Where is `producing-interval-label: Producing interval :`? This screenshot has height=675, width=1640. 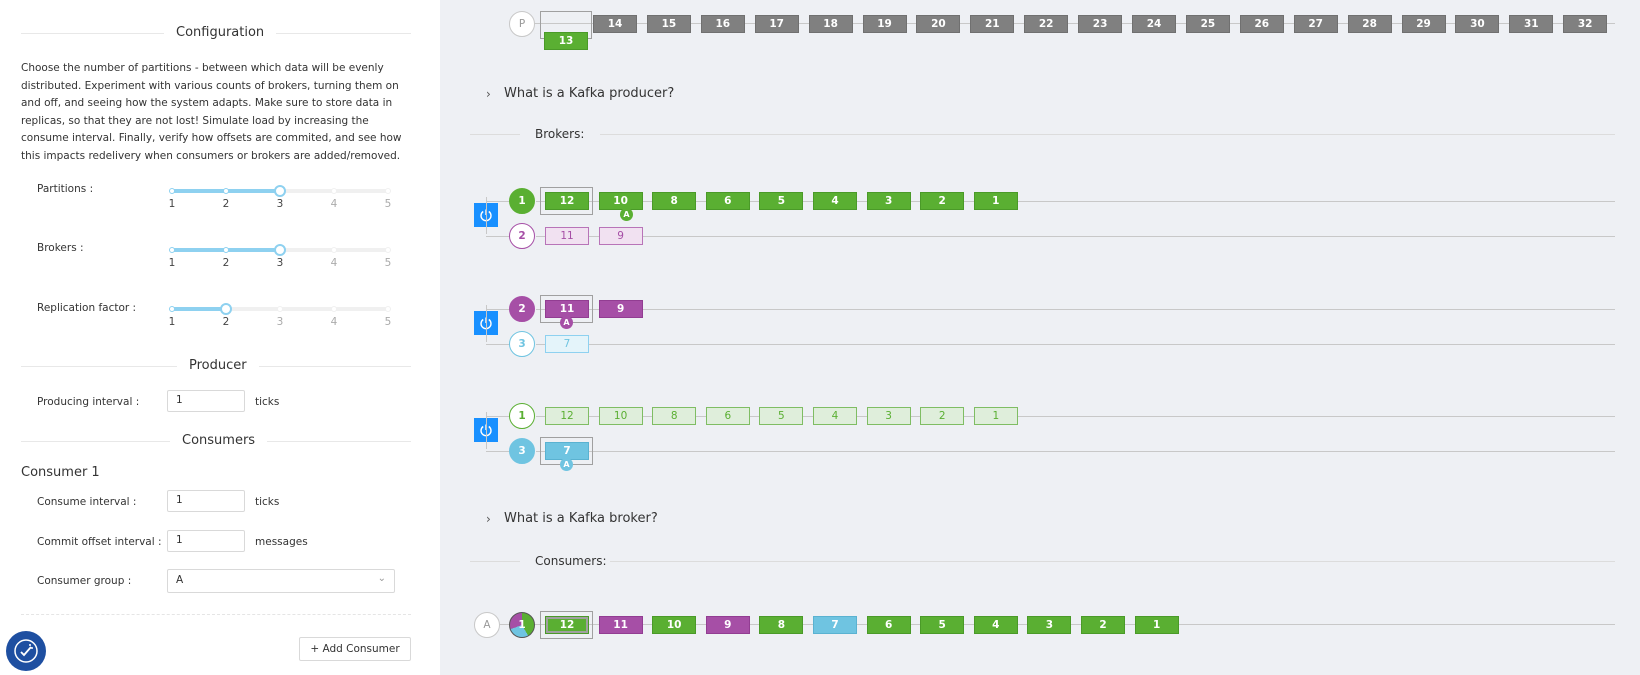 producing-interval-label: Producing interval : is located at coordinates (88, 402).